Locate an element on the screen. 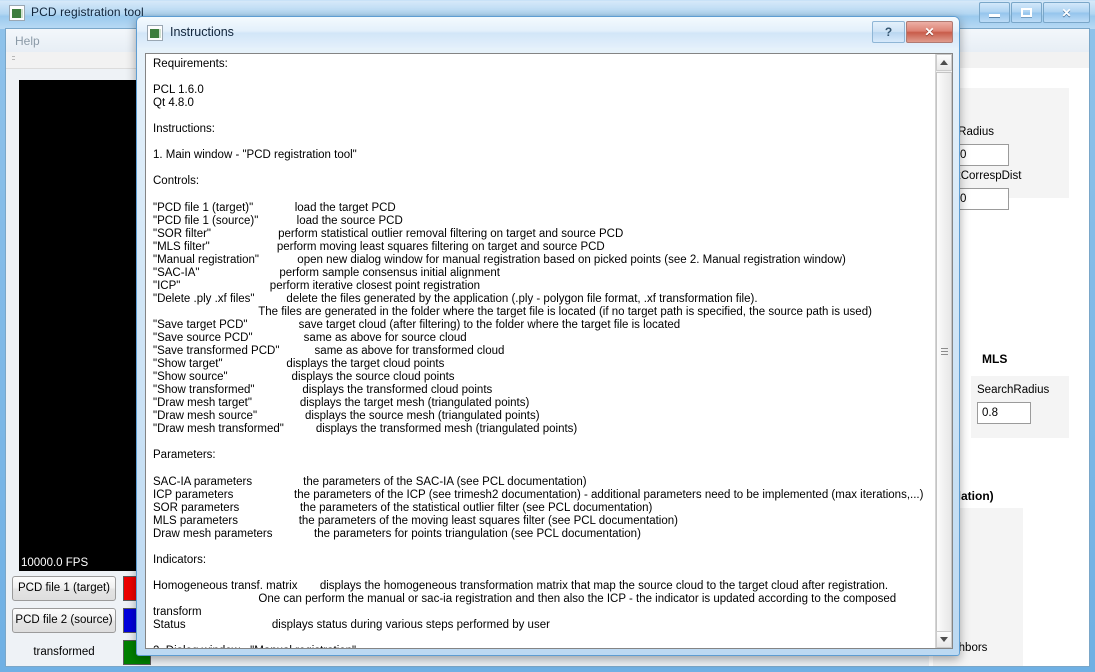  mls-group-title: MLS is located at coordinates (995, 359).